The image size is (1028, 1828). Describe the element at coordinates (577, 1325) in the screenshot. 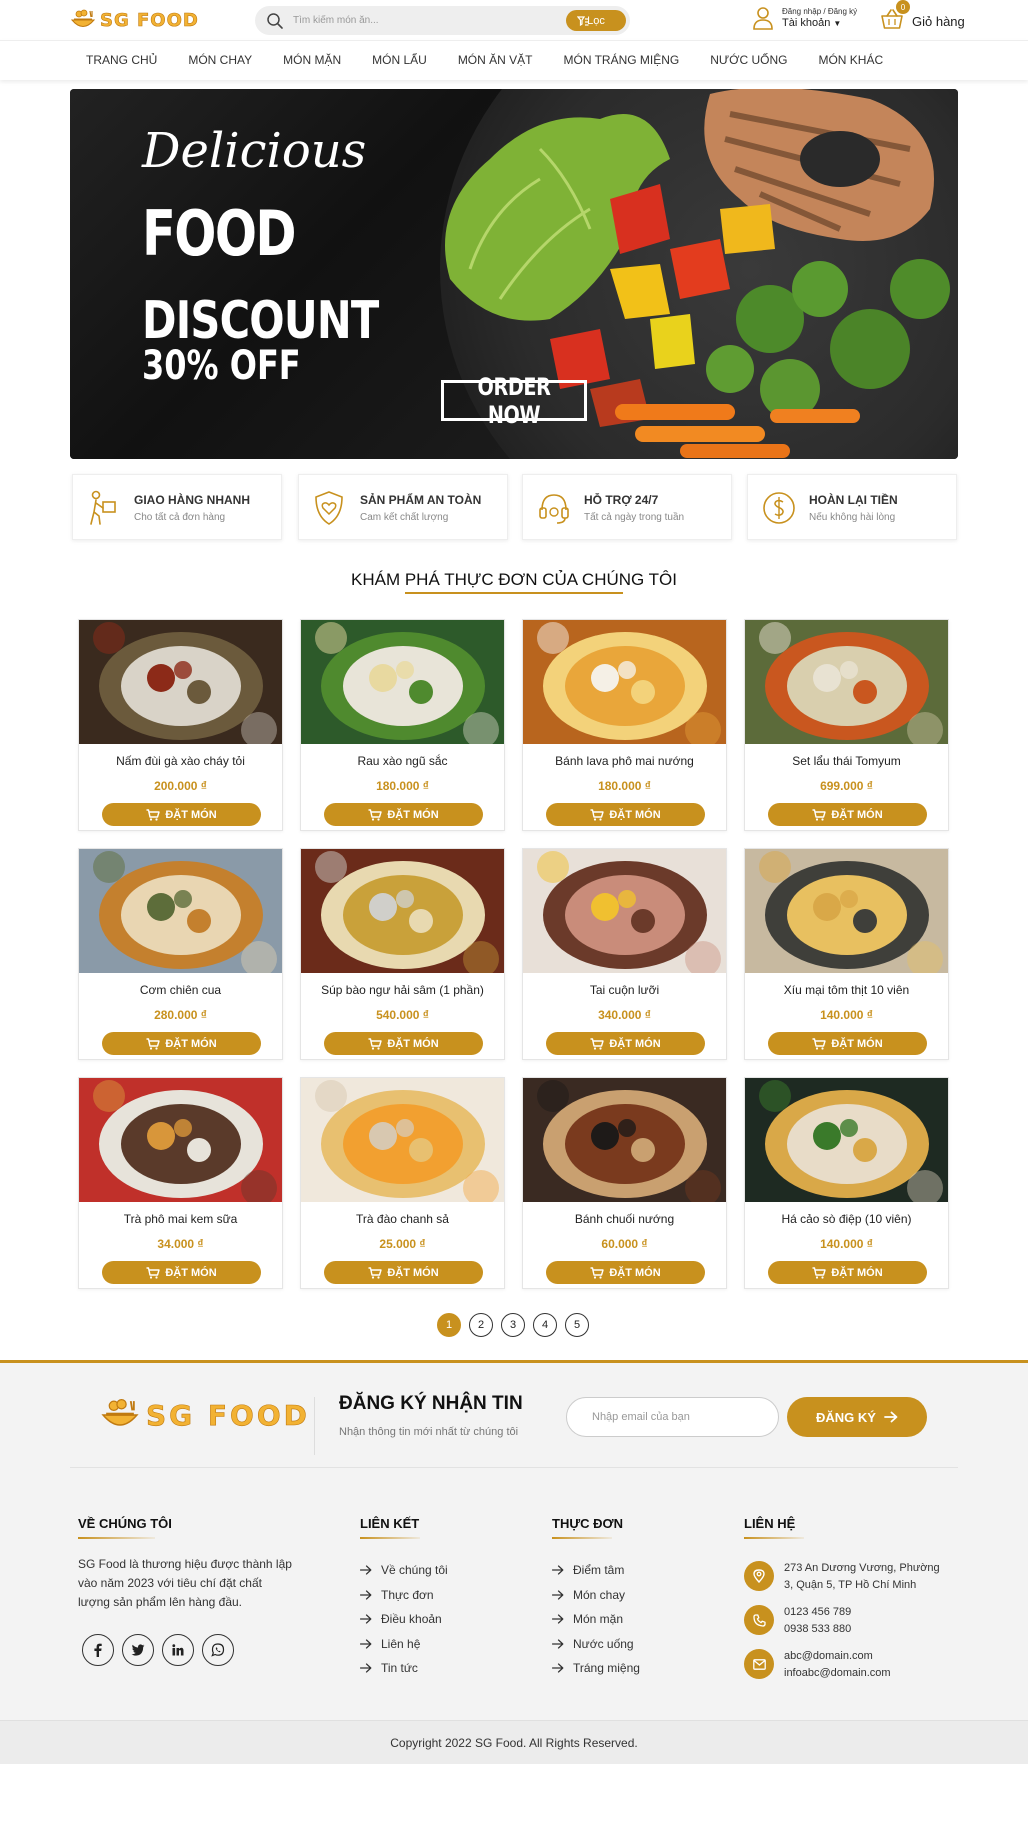

I see `page-5-button: 5` at that location.